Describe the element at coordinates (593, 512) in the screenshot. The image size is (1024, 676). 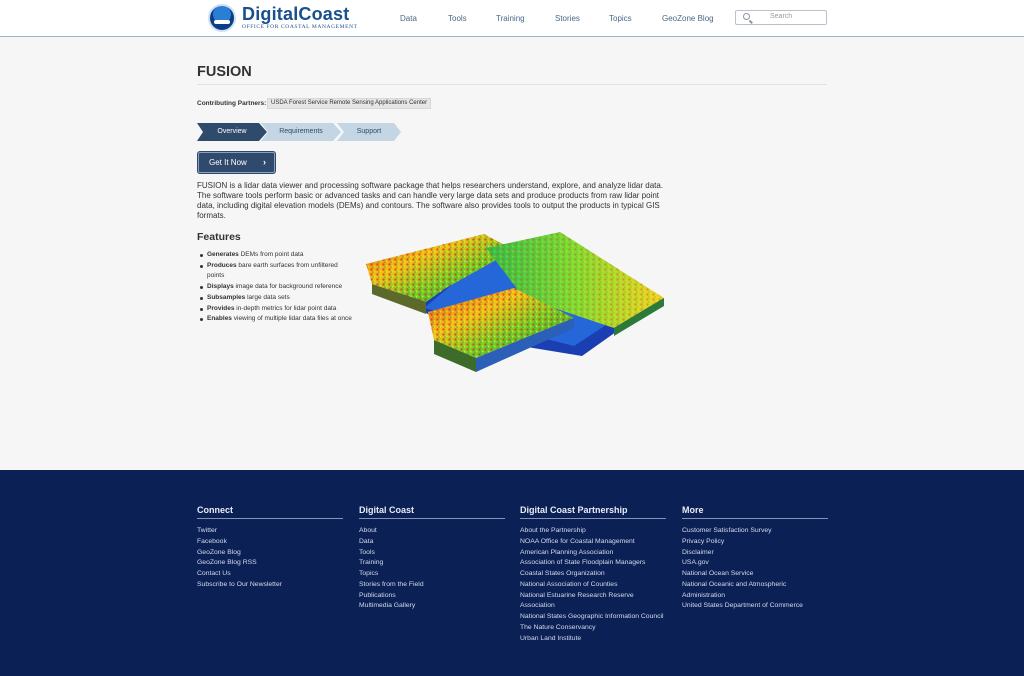
I see `footer-heading: Digital Coast Partnership` at that location.